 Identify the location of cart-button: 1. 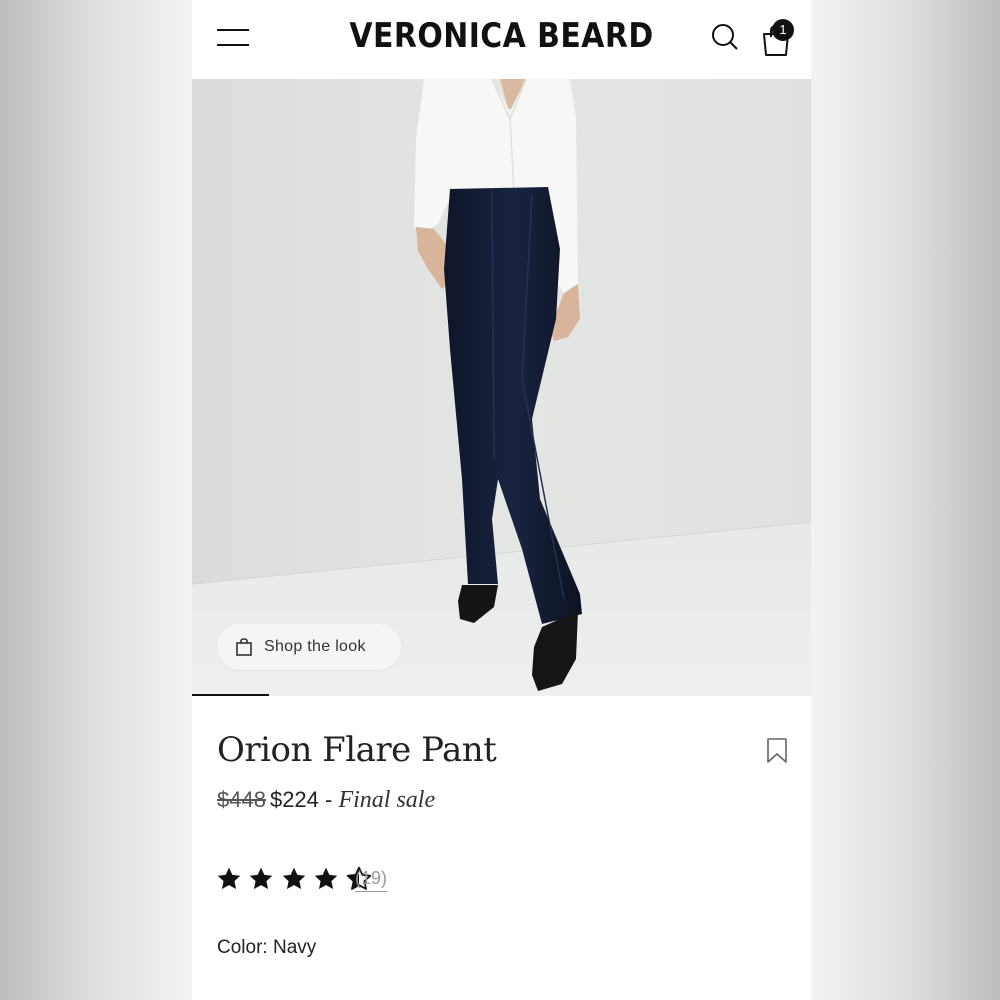
(779, 37).